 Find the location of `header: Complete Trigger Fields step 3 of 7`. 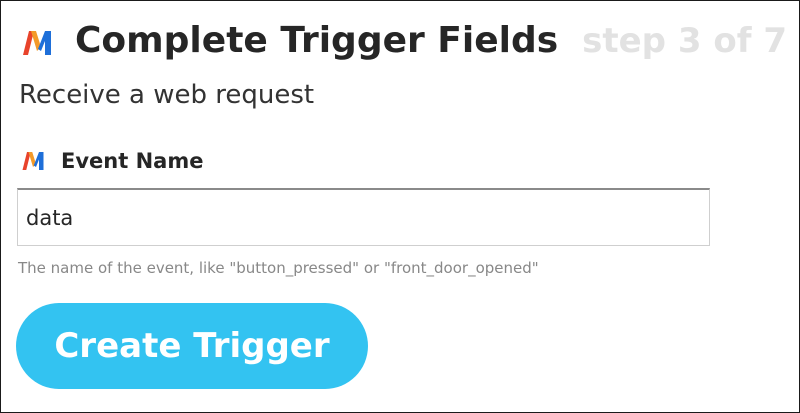

header: Complete Trigger Fields step 3 of 7 is located at coordinates (406, 41).